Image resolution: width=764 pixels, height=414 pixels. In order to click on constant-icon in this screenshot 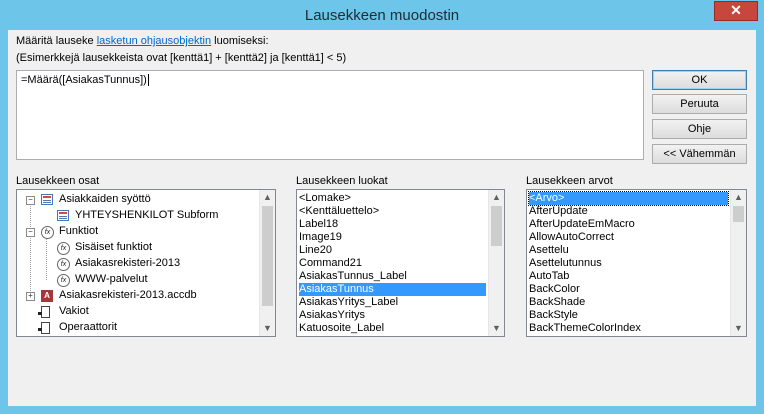, I will do `click(44, 312)`.